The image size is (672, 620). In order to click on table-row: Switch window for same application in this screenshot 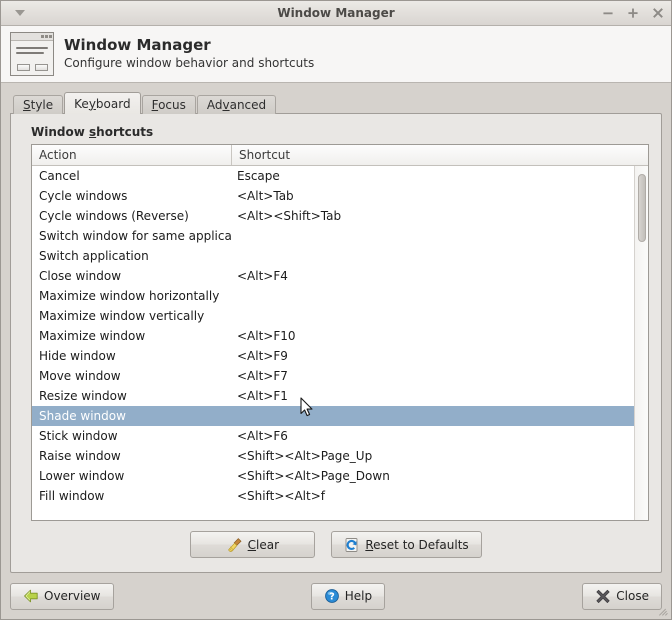, I will do `click(333, 236)`.